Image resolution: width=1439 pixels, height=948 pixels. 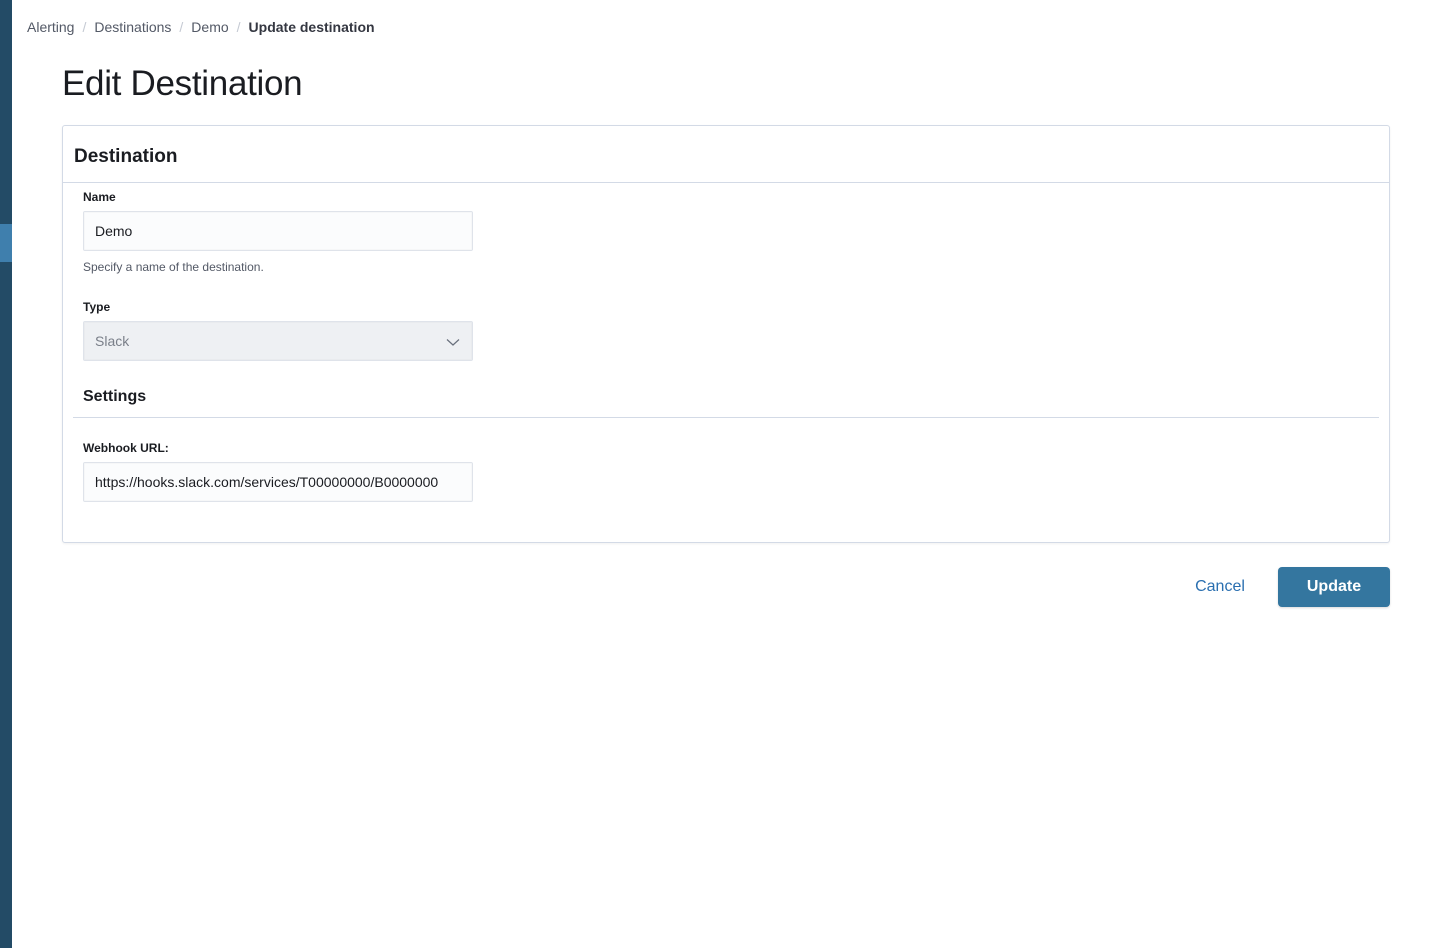 What do you see at coordinates (115, 396) in the screenshot?
I see `settings-title: Settings` at bounding box center [115, 396].